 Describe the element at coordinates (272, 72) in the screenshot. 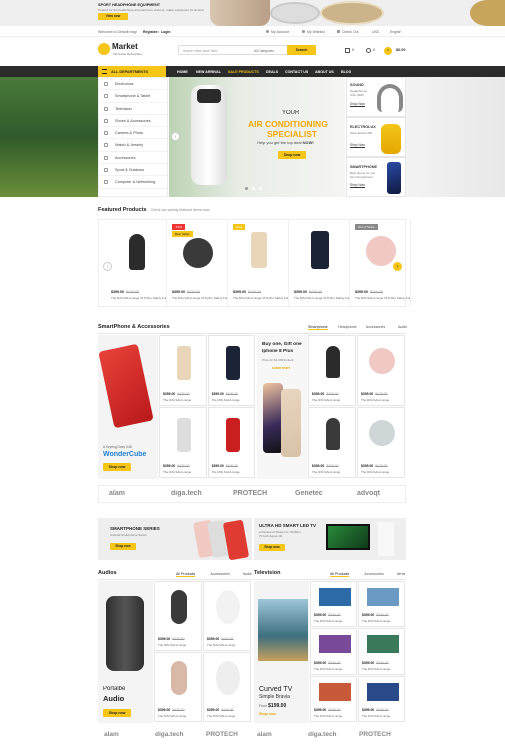

I see `nav-deals: DEALS` at that location.